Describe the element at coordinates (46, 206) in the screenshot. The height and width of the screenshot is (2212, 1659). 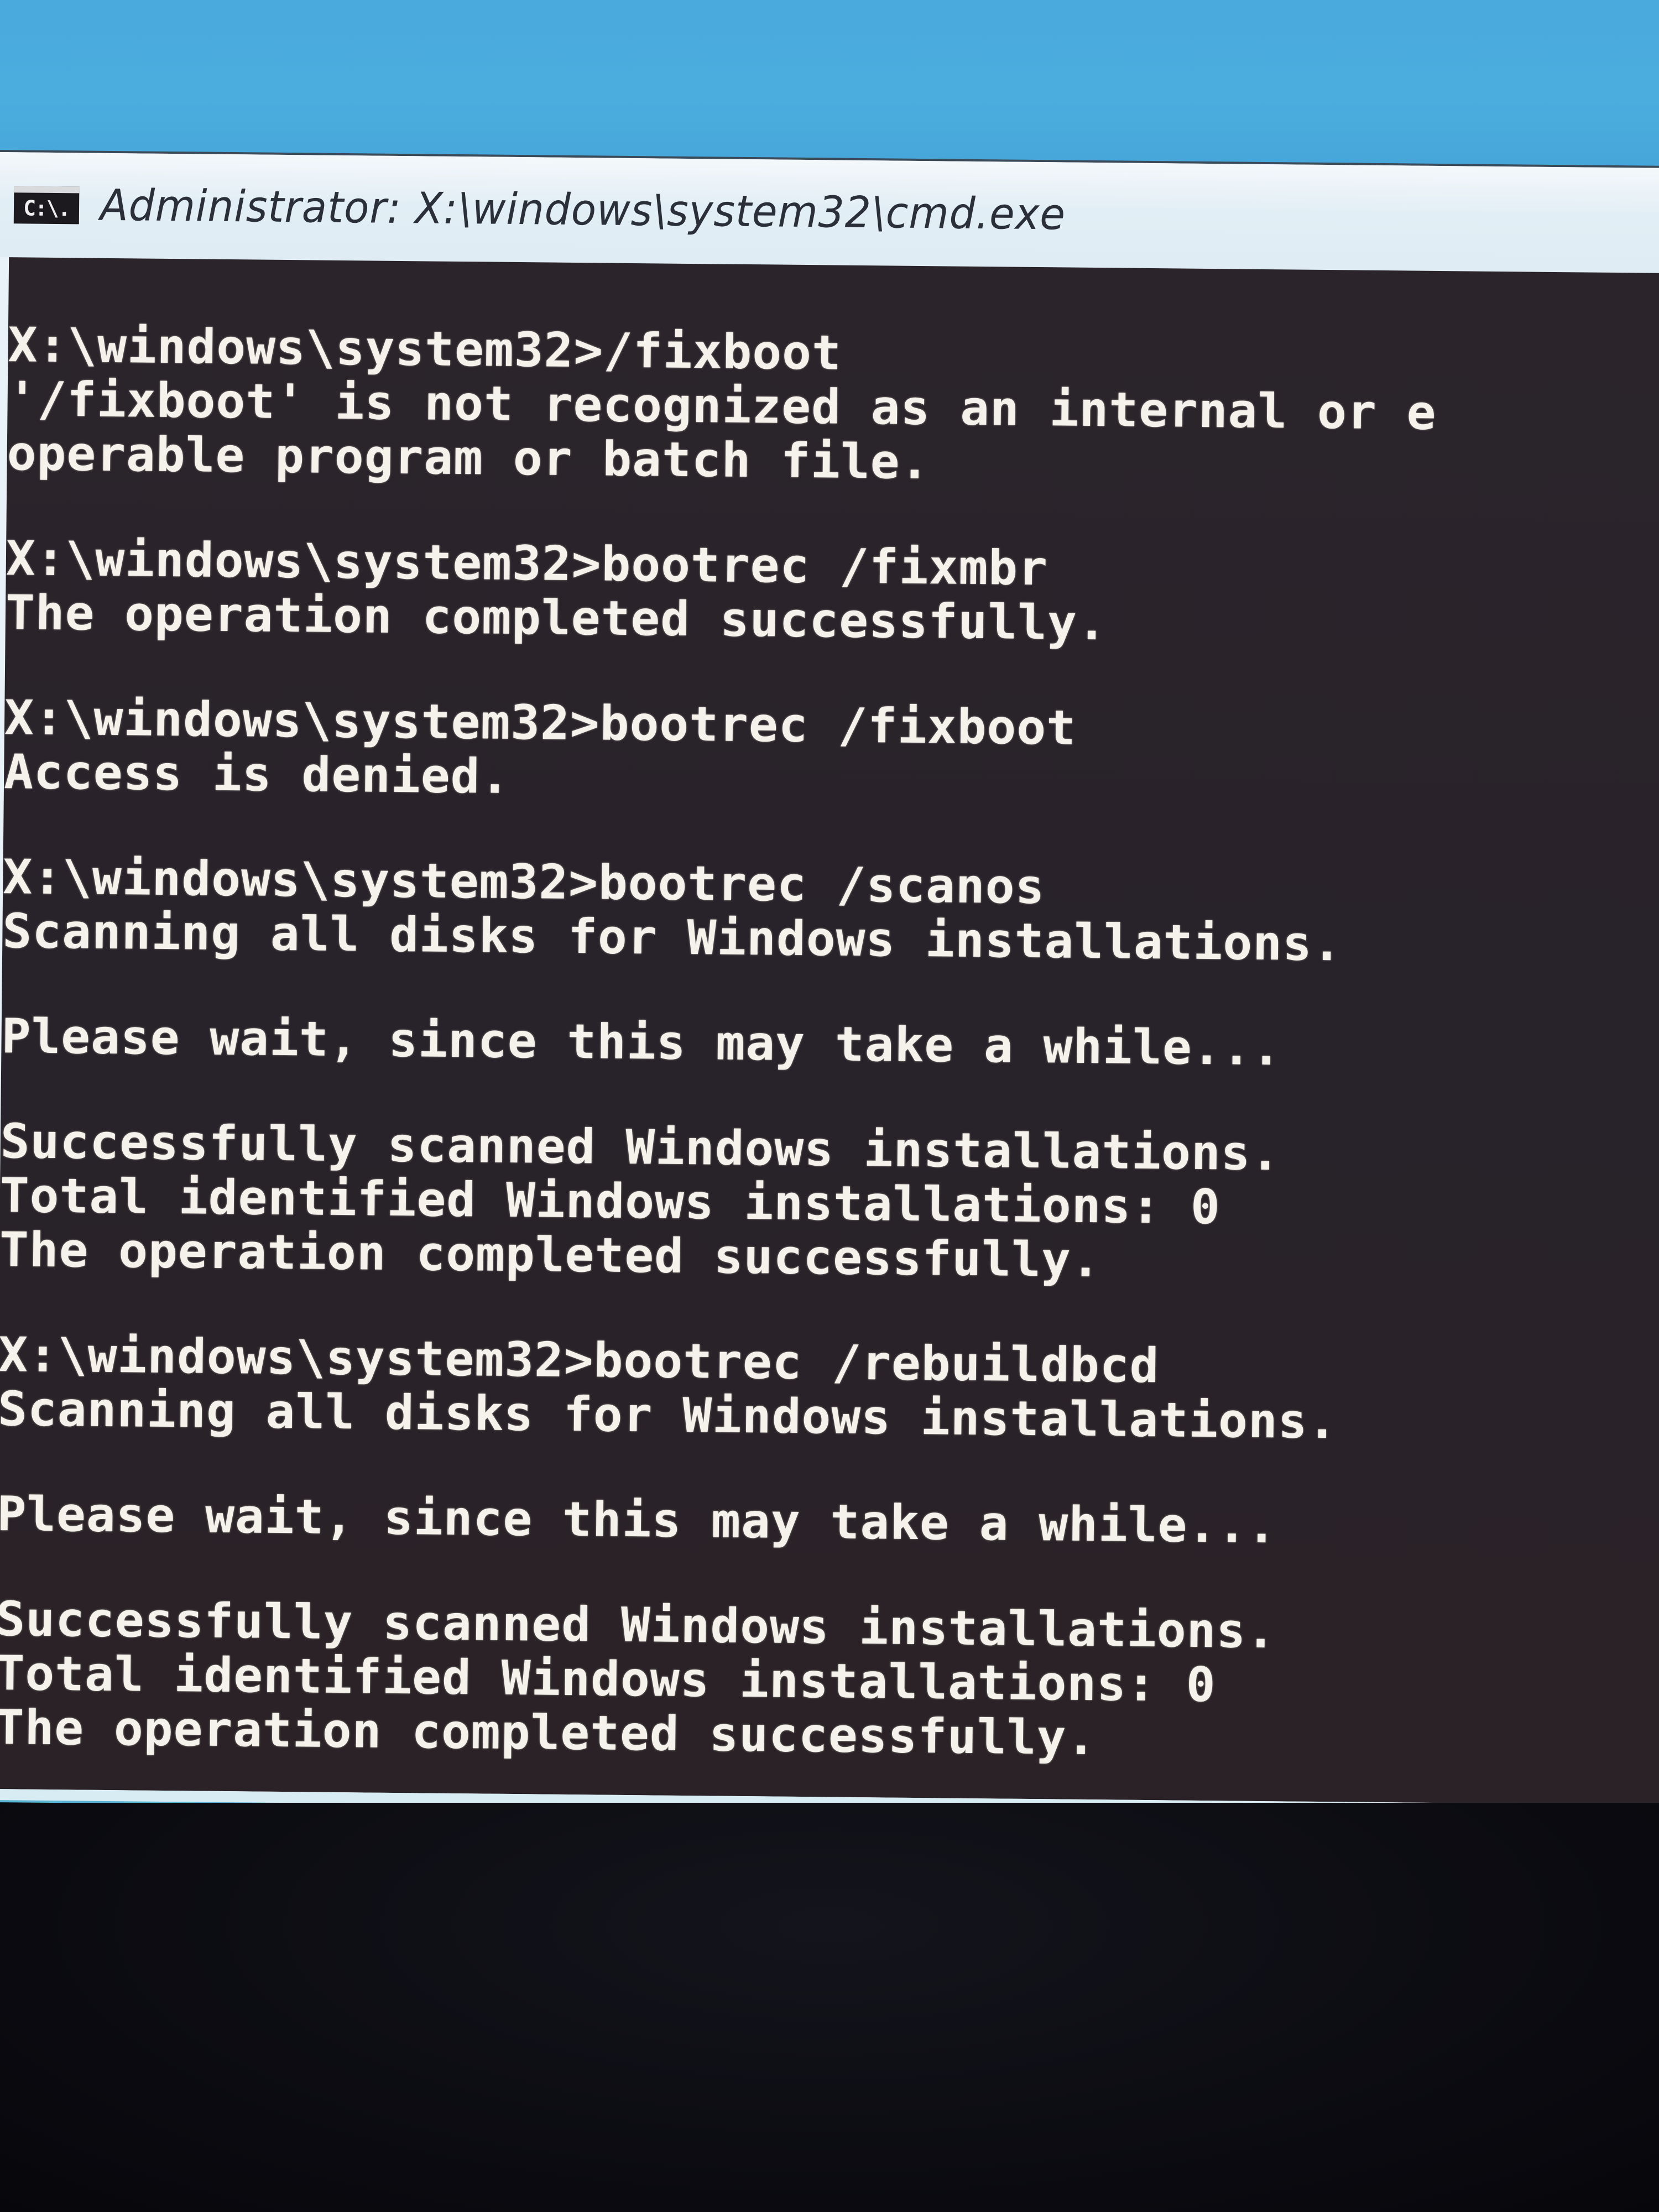
I see `cmd-icon: C:\.` at that location.